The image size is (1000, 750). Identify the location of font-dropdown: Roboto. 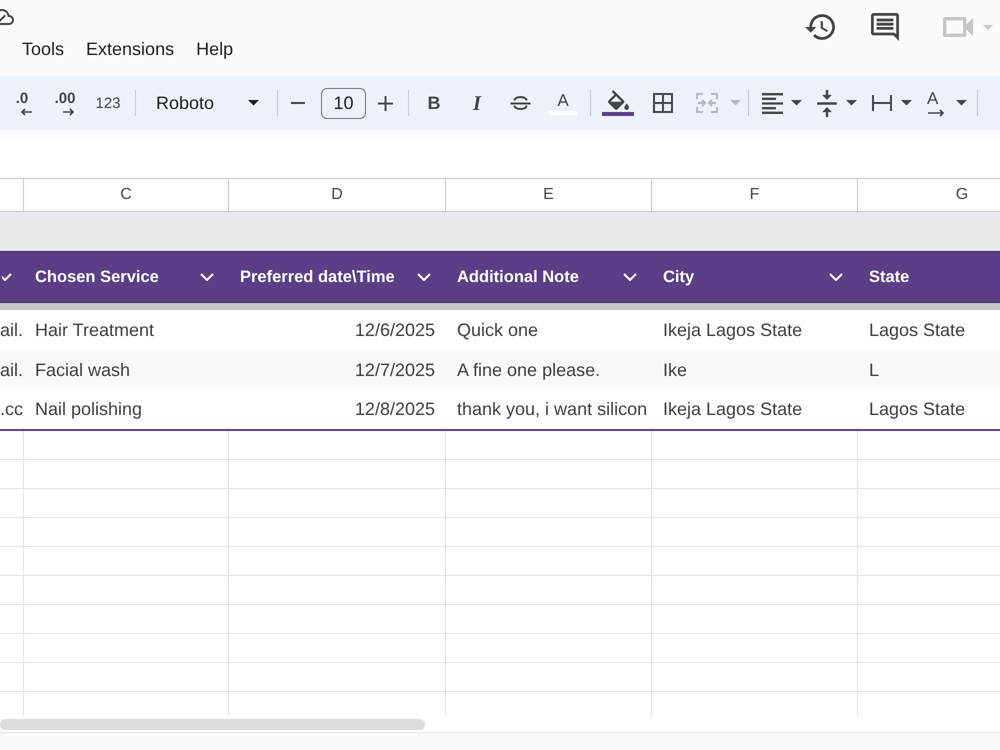
(206, 103).